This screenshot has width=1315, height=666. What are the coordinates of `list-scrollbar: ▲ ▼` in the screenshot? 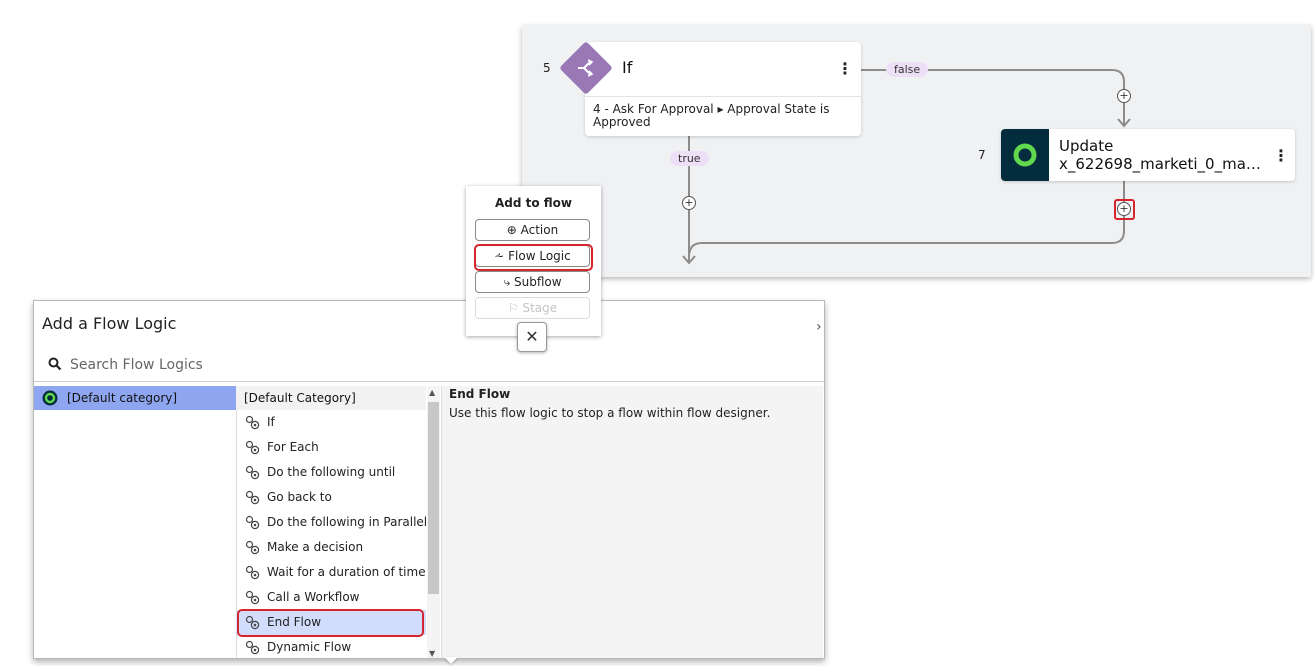 It's located at (433, 522).